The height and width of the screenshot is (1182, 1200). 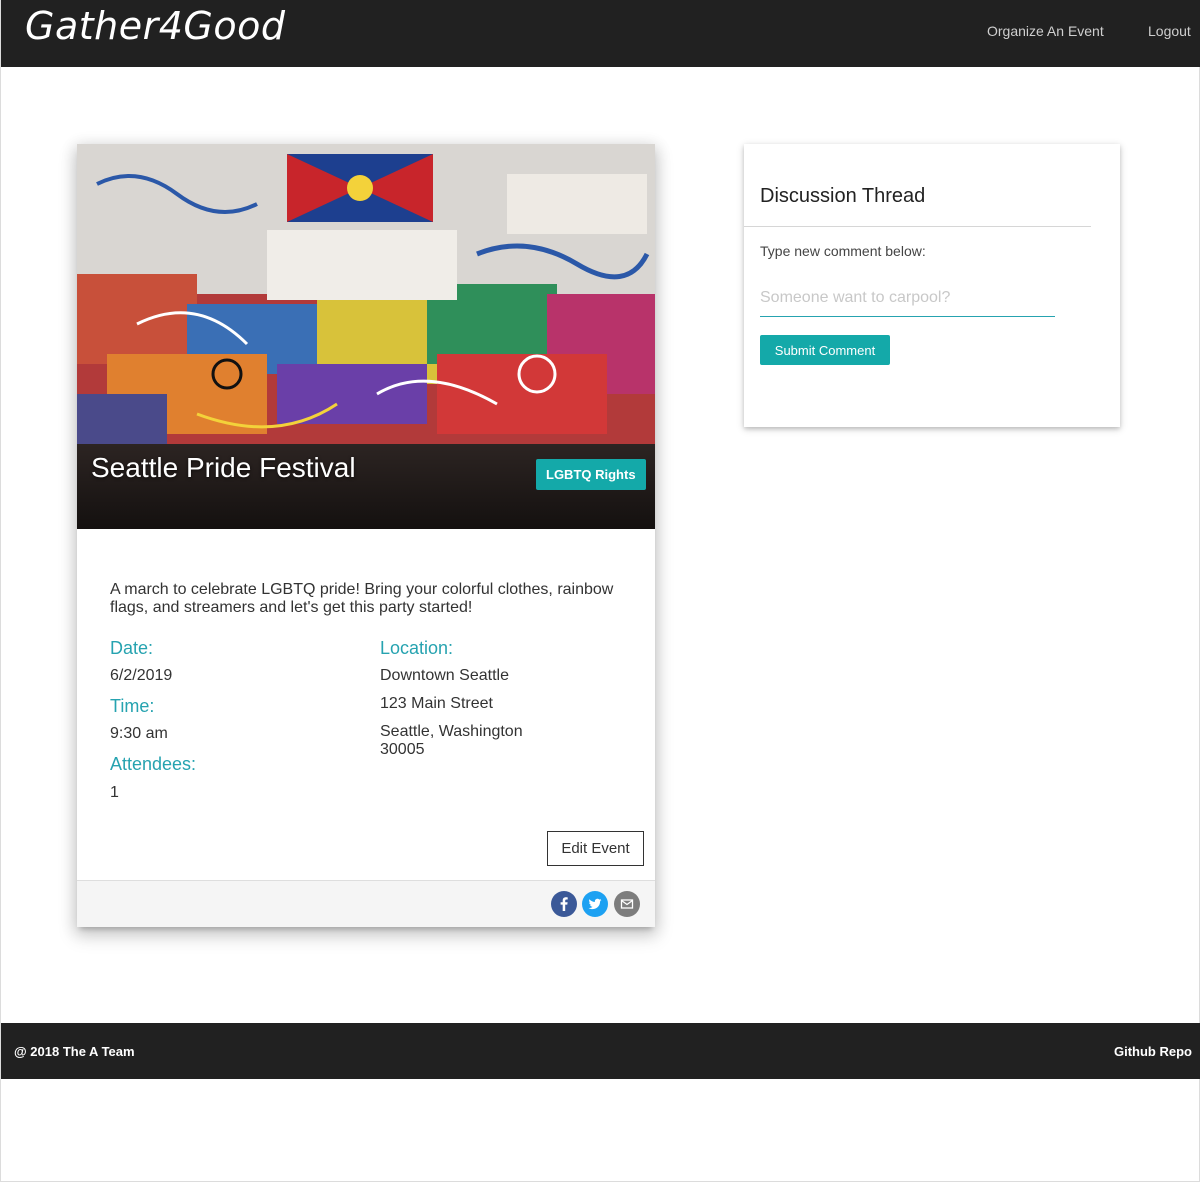 I want to click on location-zip: 30005, so click(x=402, y=749).